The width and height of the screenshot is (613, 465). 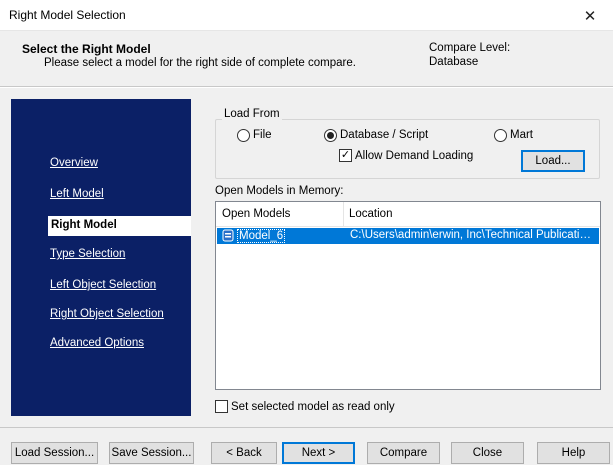 What do you see at coordinates (221, 406) in the screenshot?
I see `read-only-checkbox` at bounding box center [221, 406].